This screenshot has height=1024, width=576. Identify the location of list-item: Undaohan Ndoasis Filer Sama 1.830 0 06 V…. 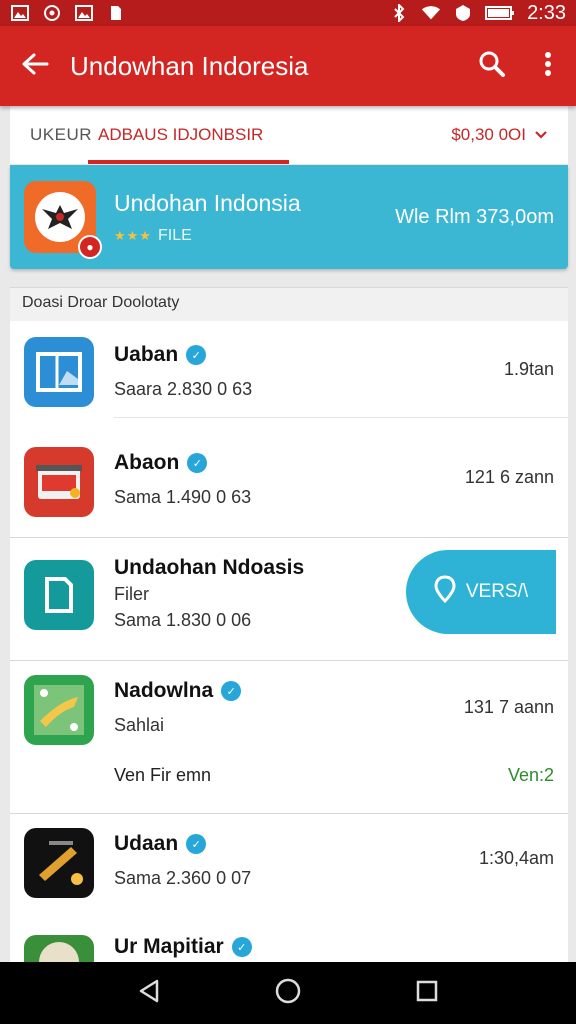
(289, 599).